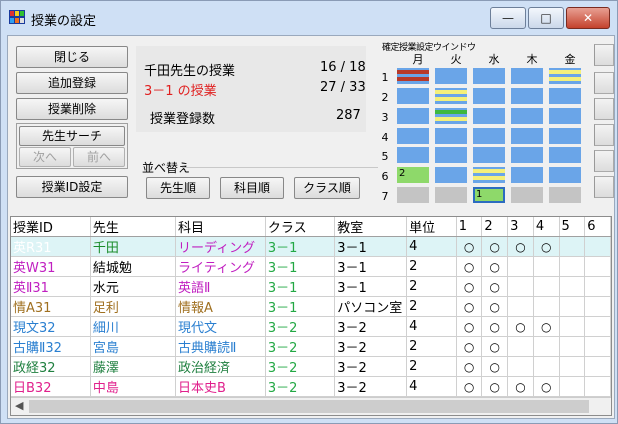 The height and width of the screenshot is (424, 618). I want to click on period-1: 1, so click(385, 77).